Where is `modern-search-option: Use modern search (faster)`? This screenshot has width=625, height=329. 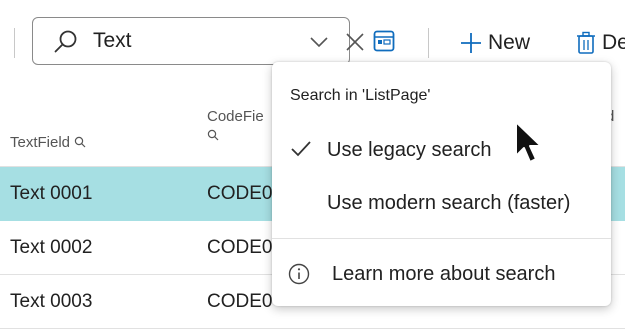 modern-search-option: Use modern search (faster) is located at coordinates (441, 203).